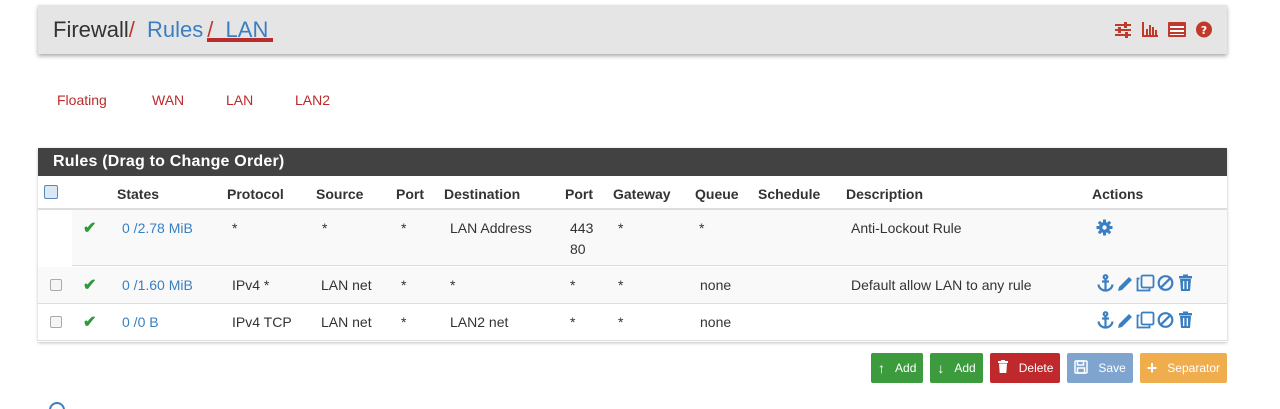  Describe the element at coordinates (582, 228) in the screenshot. I see `dest-port-cell: 443` at that location.